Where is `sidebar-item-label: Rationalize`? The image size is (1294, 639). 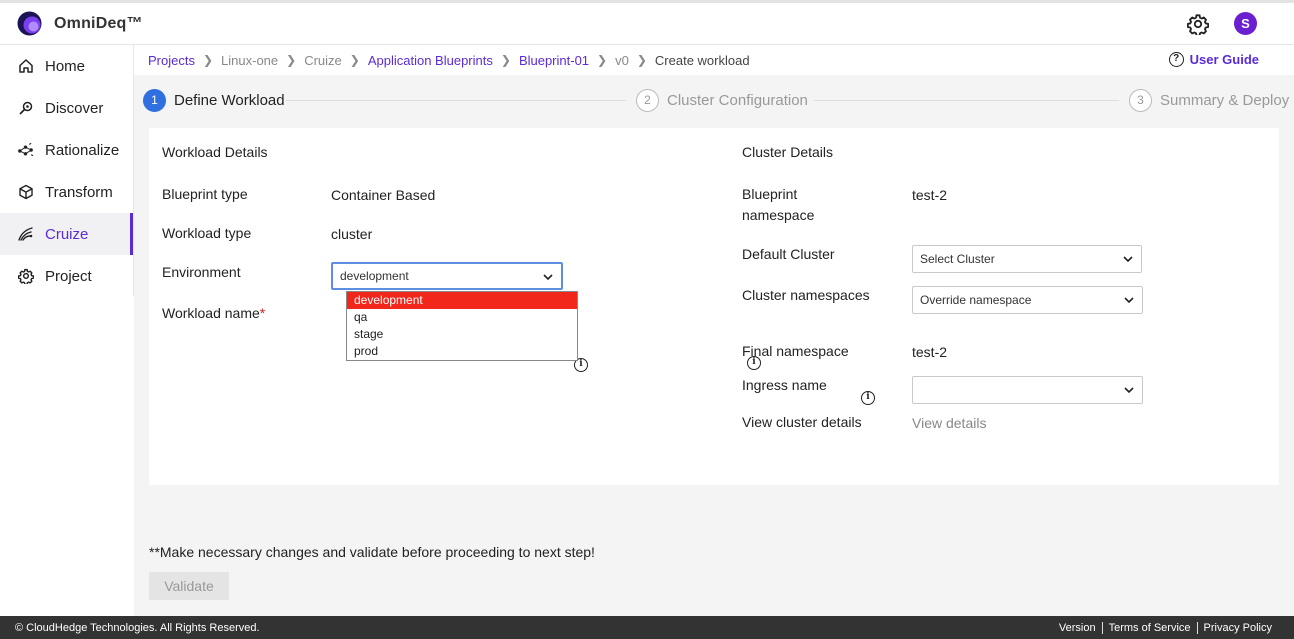
sidebar-item-label: Rationalize is located at coordinates (82, 150).